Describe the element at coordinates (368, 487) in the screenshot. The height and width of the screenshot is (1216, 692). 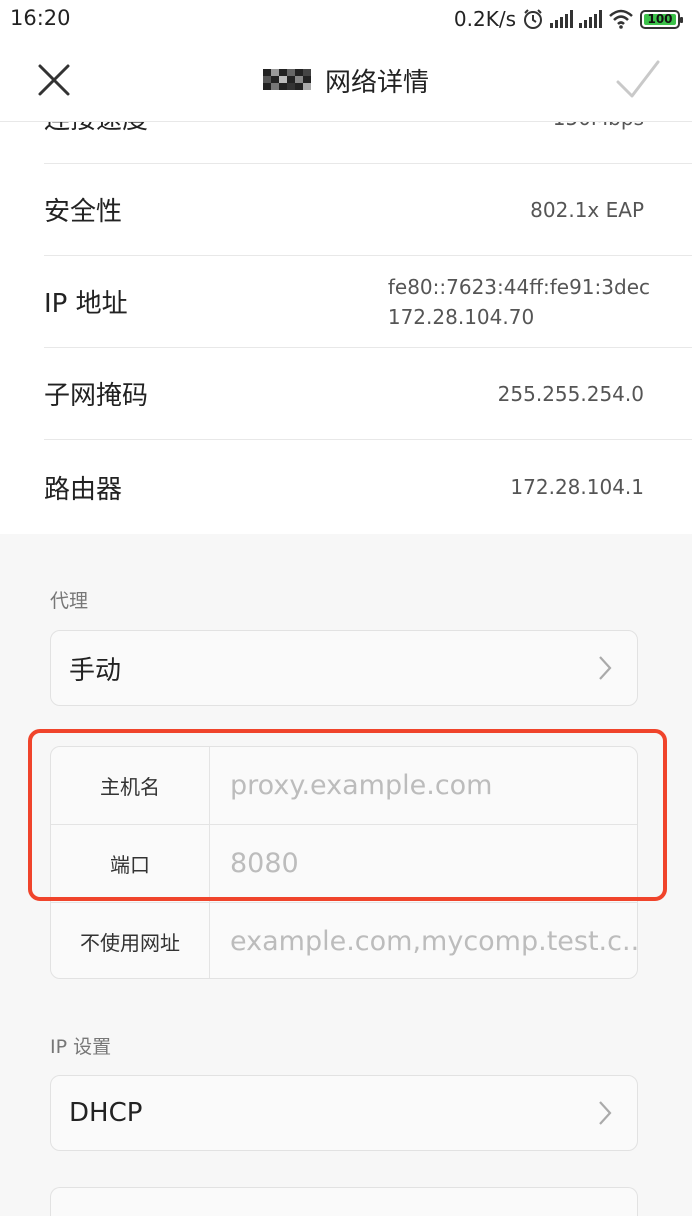
I see `detail-row-router: 路由器 172.28.104.1` at that location.